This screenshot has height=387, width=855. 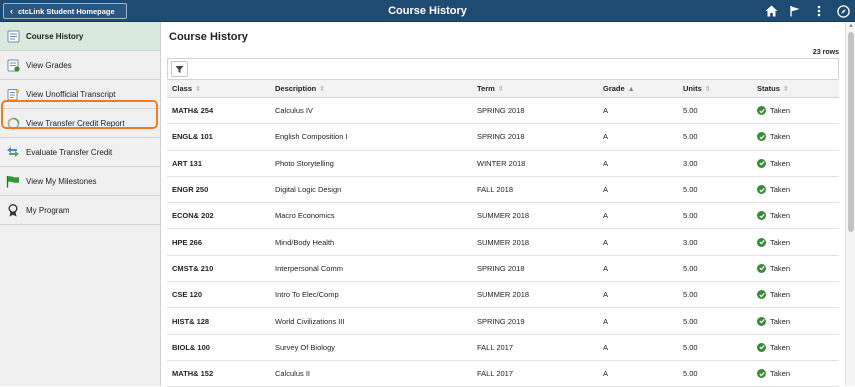 I want to click on page-title: Course History, so click(x=208, y=37).